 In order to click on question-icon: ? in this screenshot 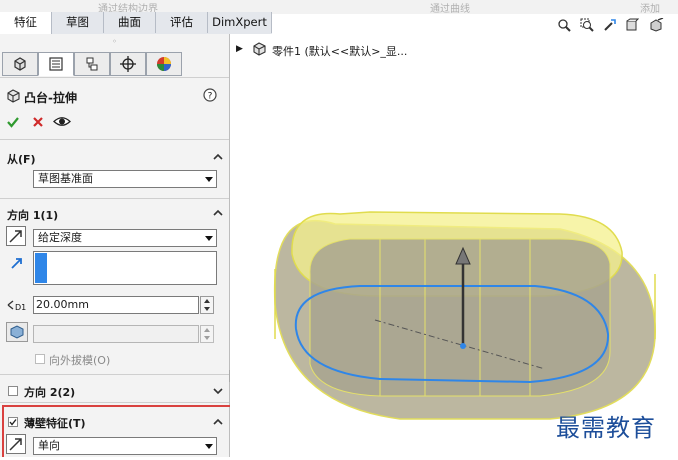, I will do `click(210, 95)`.